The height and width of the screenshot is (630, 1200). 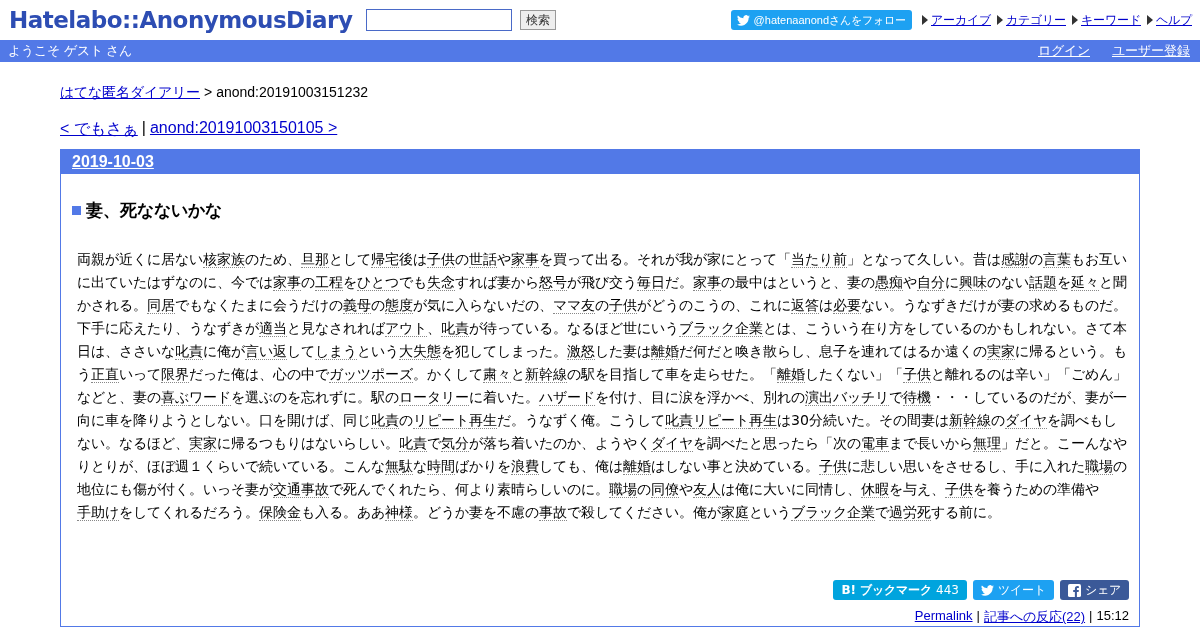 What do you see at coordinates (987, 443) in the screenshot?
I see `keyword-link: 無理` at bounding box center [987, 443].